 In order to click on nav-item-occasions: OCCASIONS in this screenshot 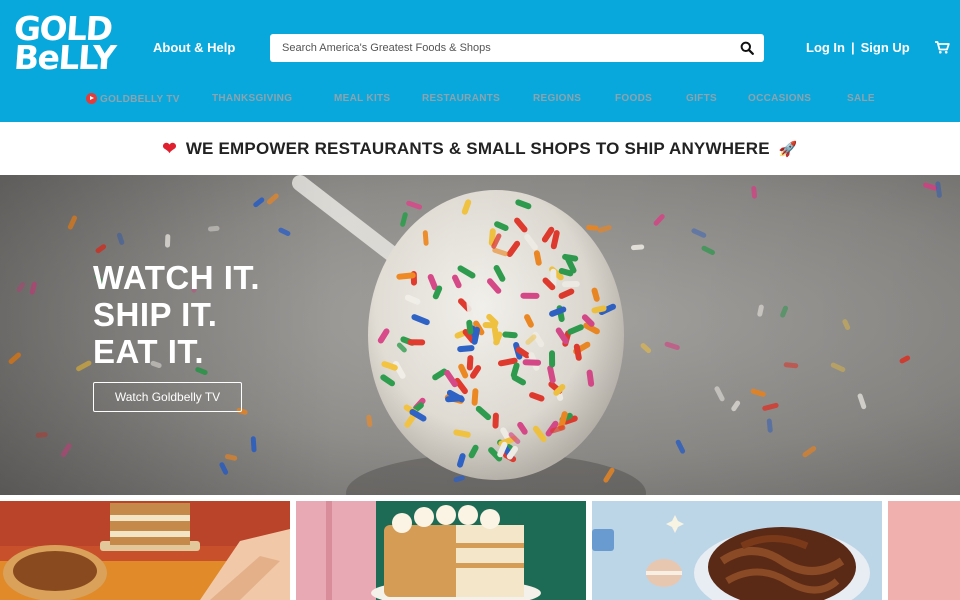, I will do `click(779, 98)`.